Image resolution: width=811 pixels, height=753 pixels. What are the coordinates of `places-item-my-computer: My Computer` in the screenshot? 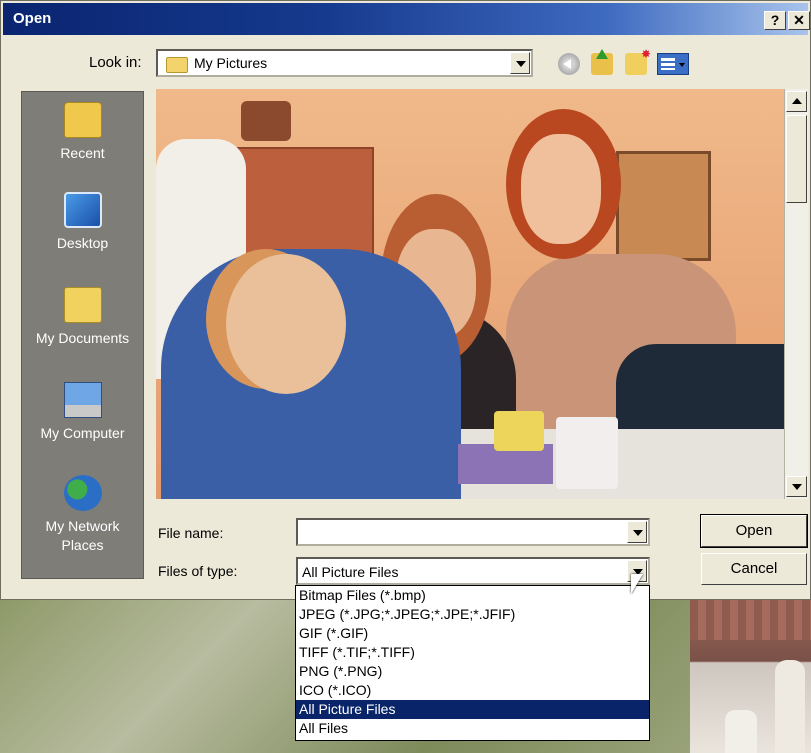 It's located at (82, 412).